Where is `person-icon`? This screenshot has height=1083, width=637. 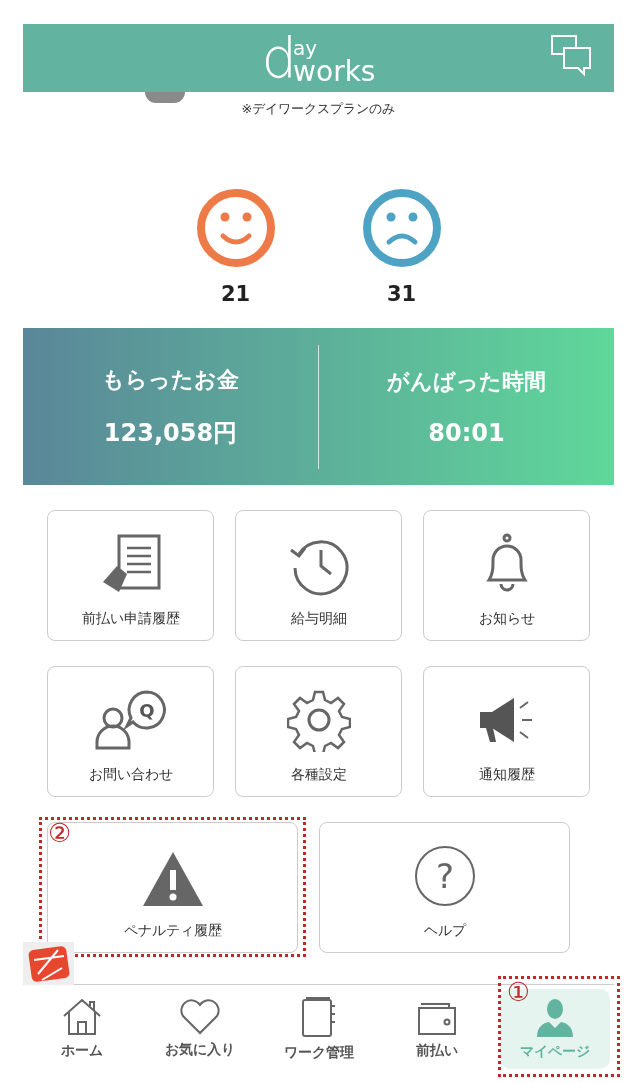 person-icon is located at coordinates (554, 1017).